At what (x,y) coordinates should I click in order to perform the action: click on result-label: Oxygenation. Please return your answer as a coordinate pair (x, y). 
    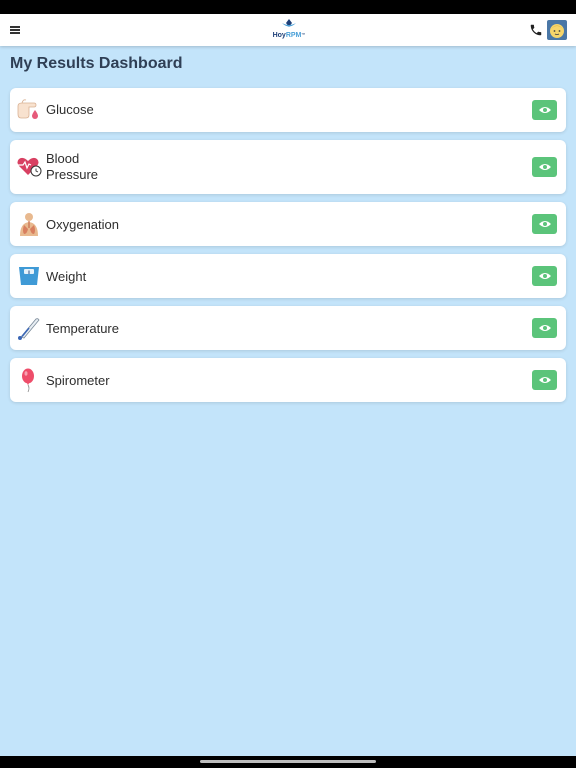
    Looking at the image, I should click on (82, 224).